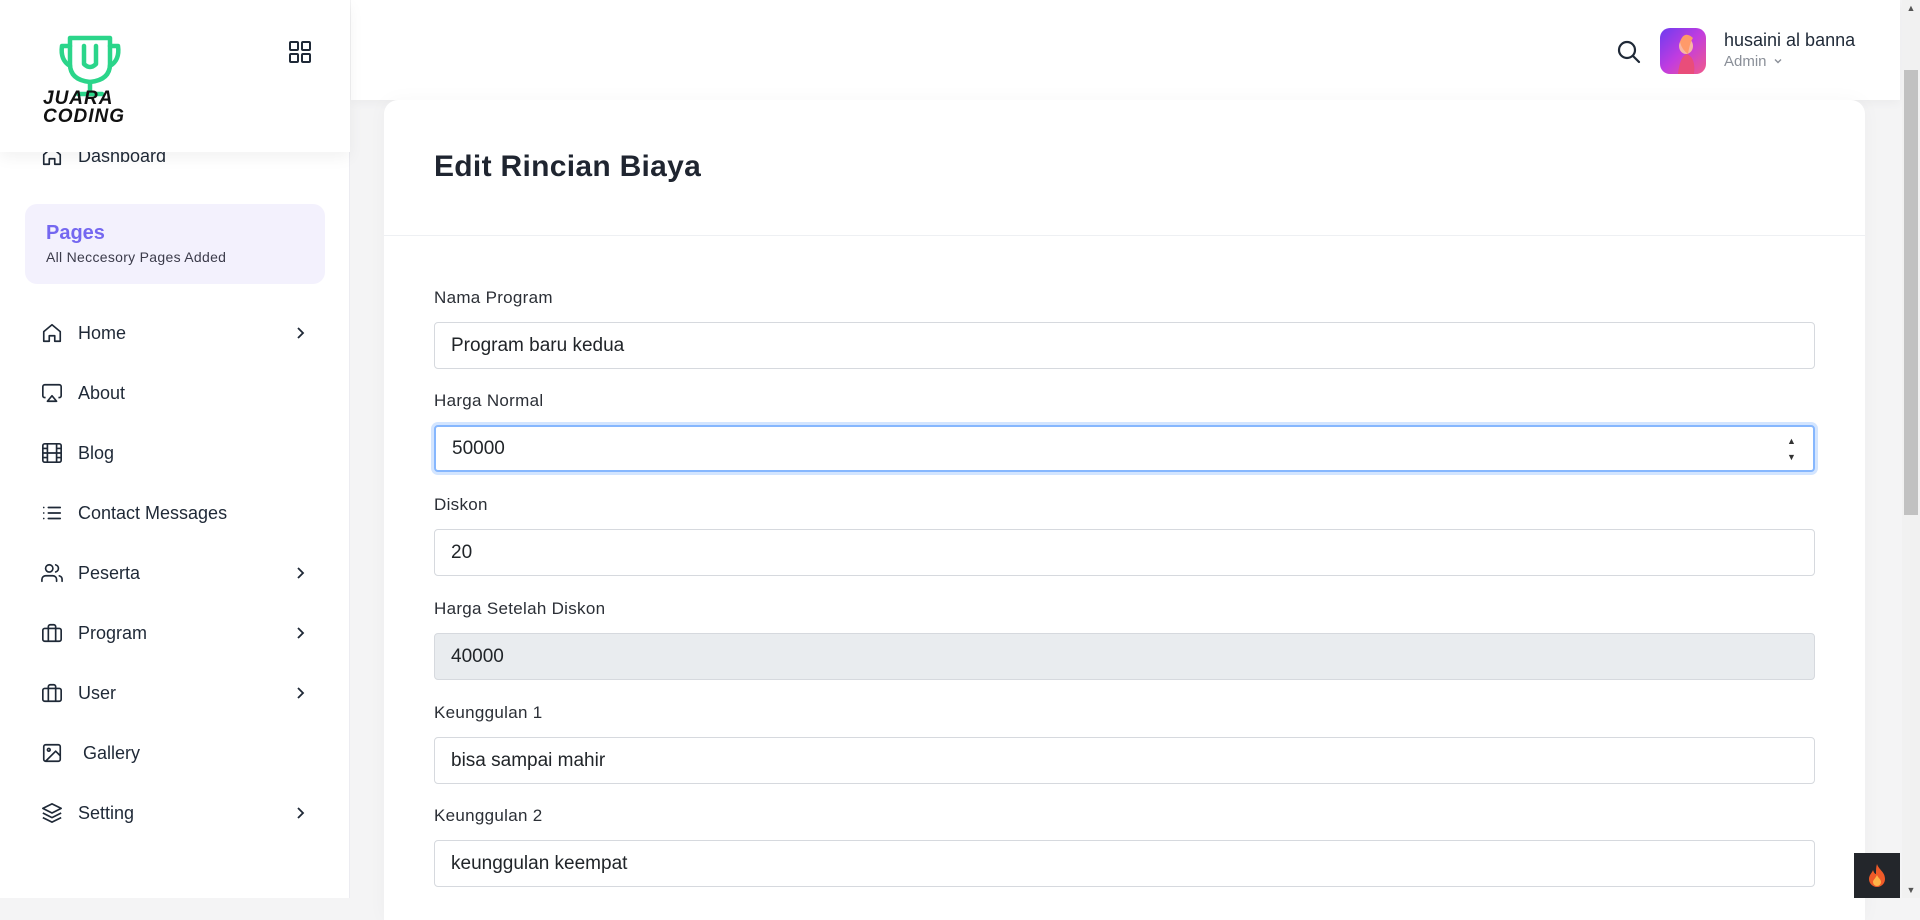 This screenshot has width=1920, height=920. What do you see at coordinates (113, 632) in the screenshot?
I see `sidebar-item-label: Program` at bounding box center [113, 632].